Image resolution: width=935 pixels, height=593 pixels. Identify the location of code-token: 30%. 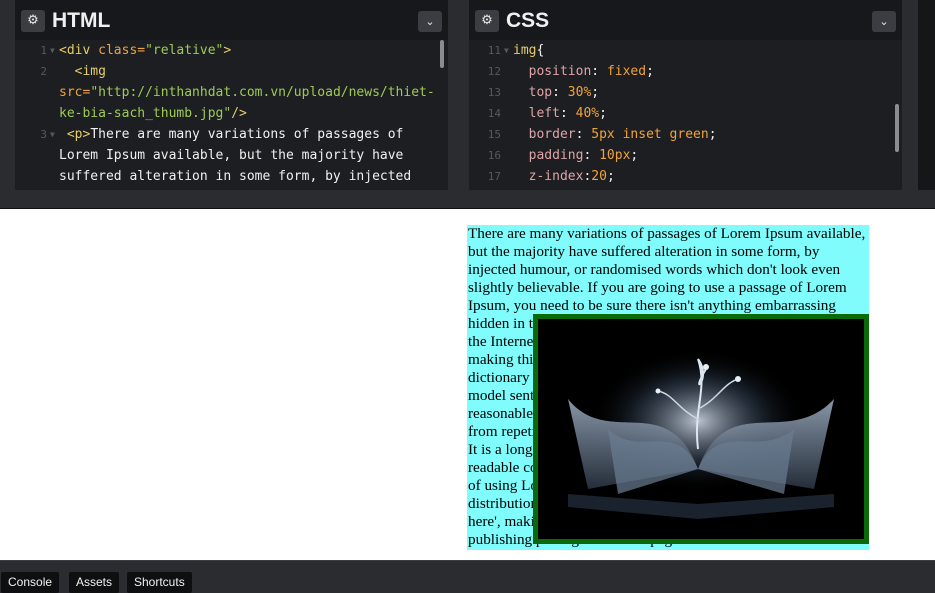
(579, 92).